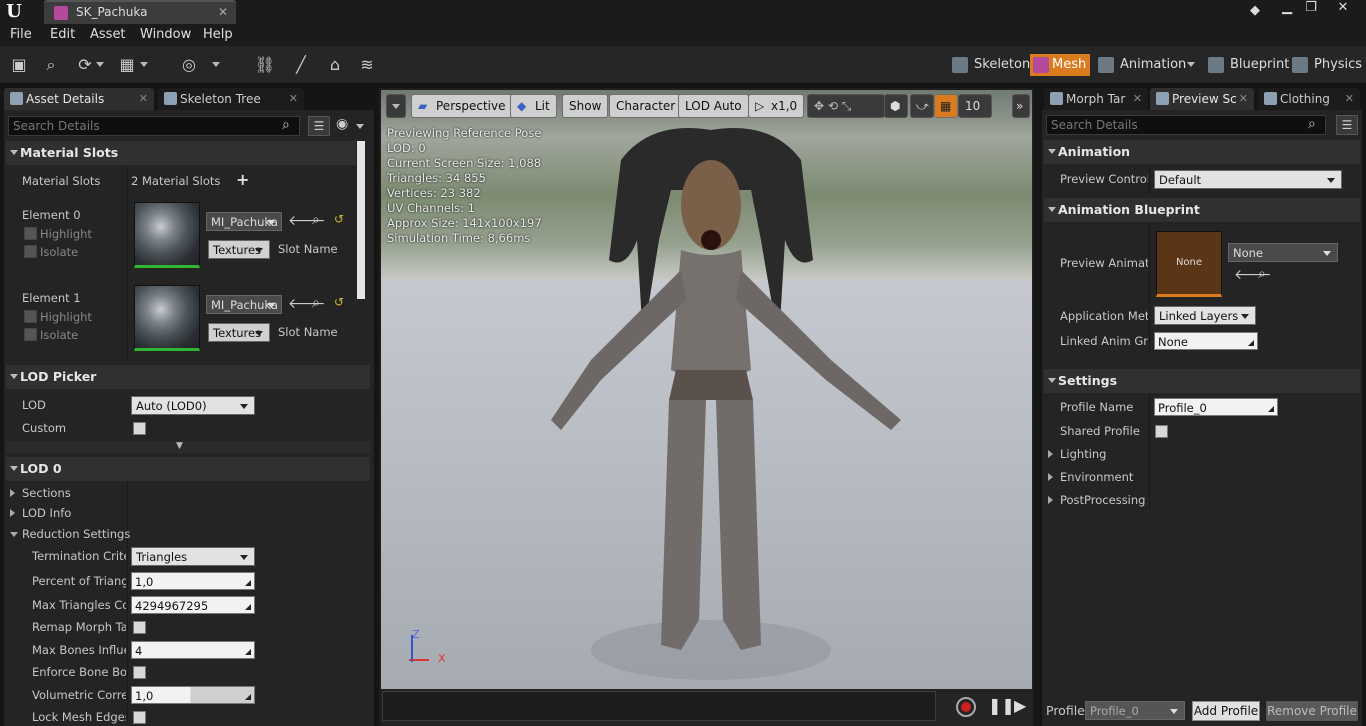  Describe the element at coordinates (1186, 125) in the screenshot. I see `right-search-input: Search Details` at that location.